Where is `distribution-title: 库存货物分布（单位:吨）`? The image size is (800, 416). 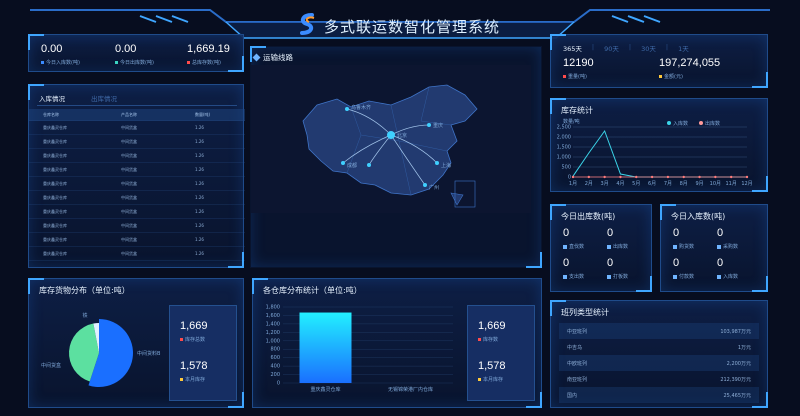 distribution-title: 库存货物分布（单位:吨） is located at coordinates (84, 290).